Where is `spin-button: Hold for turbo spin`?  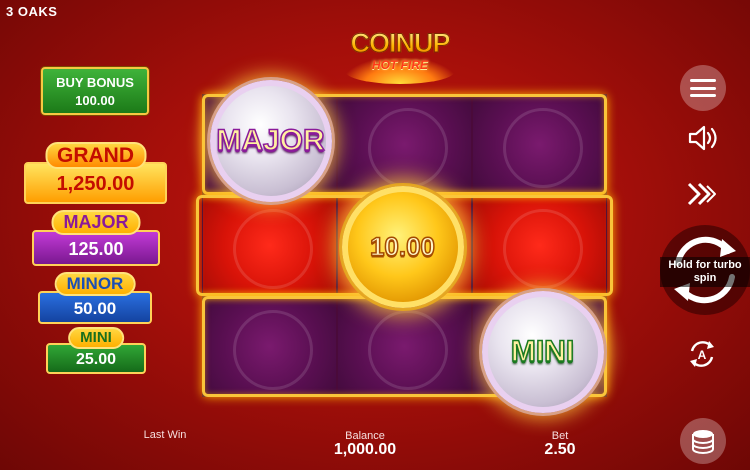
spin-button: Hold for turbo spin is located at coordinates (705, 270).